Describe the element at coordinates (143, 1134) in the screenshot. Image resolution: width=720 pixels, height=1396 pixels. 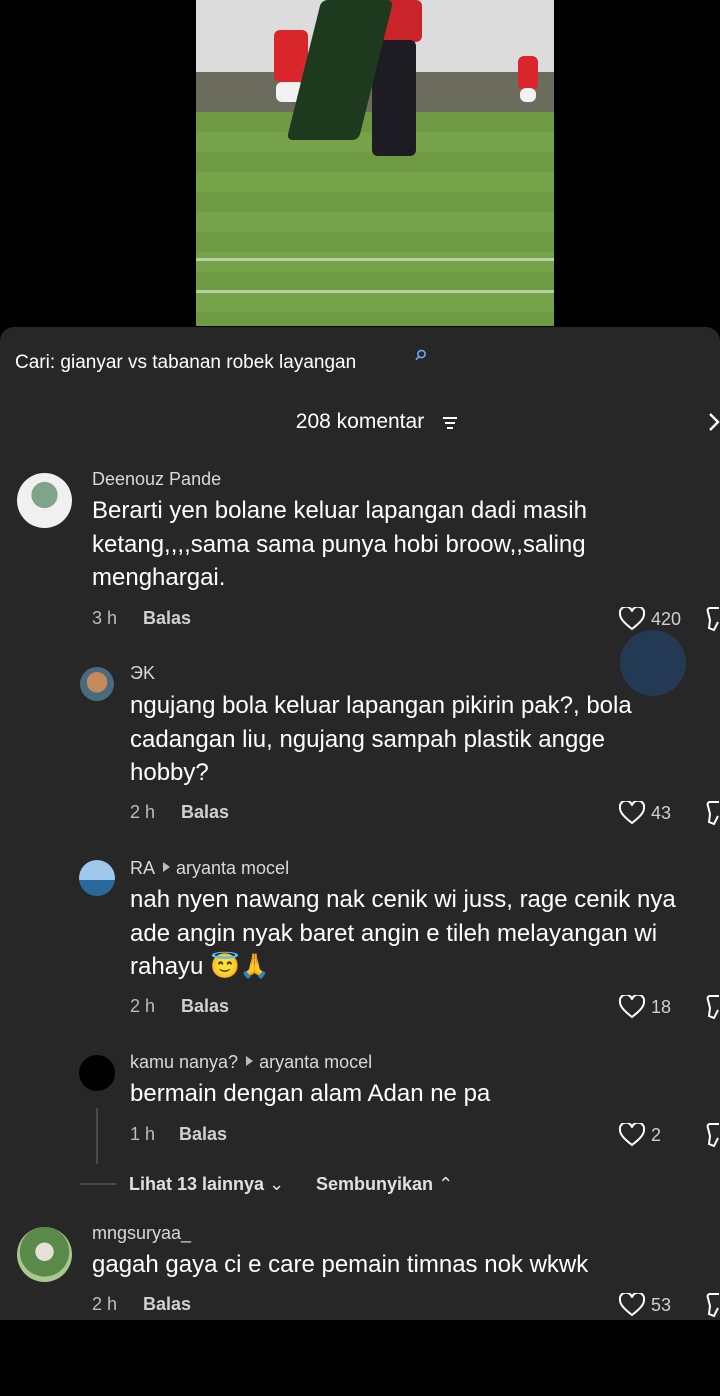
I see `comment-time: 1 h` at that location.